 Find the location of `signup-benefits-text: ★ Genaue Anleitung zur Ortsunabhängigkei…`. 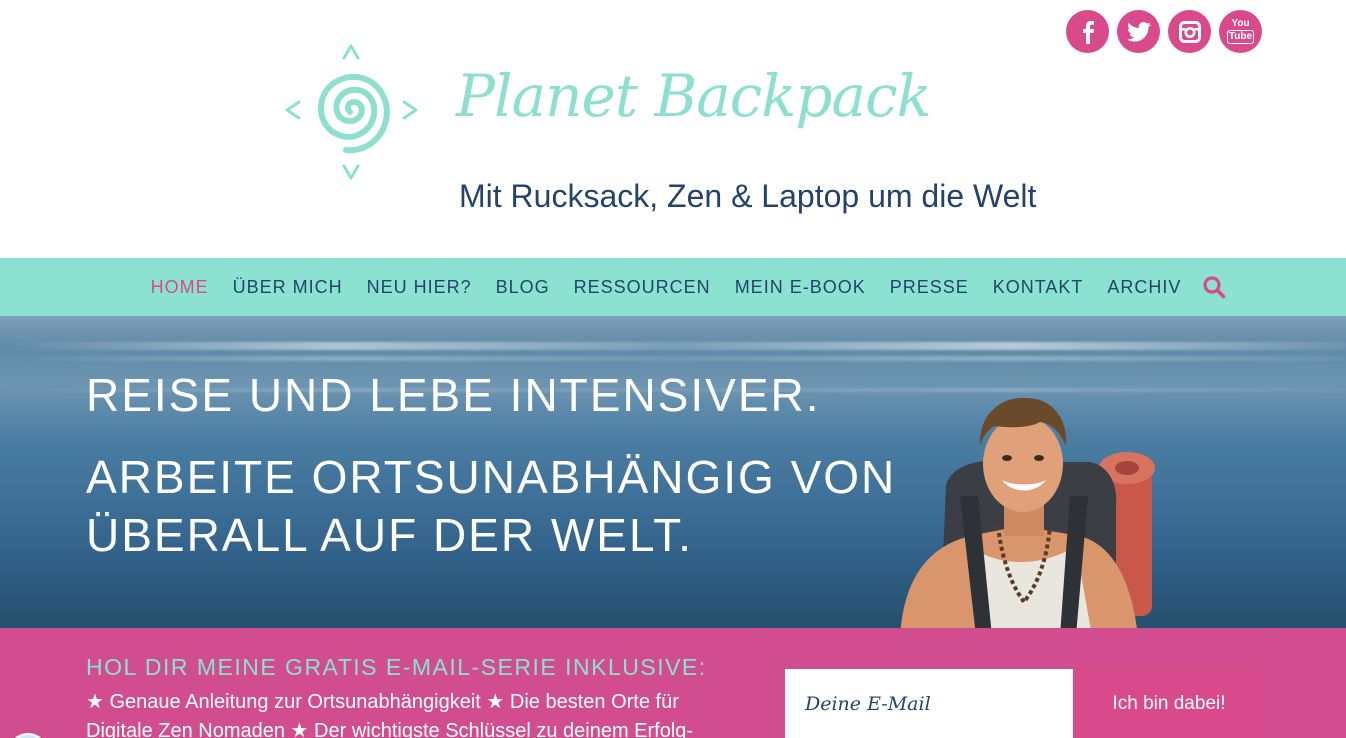

signup-benefits-text: ★ Genaue Anleitung zur Ortsunabhängigkei… is located at coordinates (390, 714).